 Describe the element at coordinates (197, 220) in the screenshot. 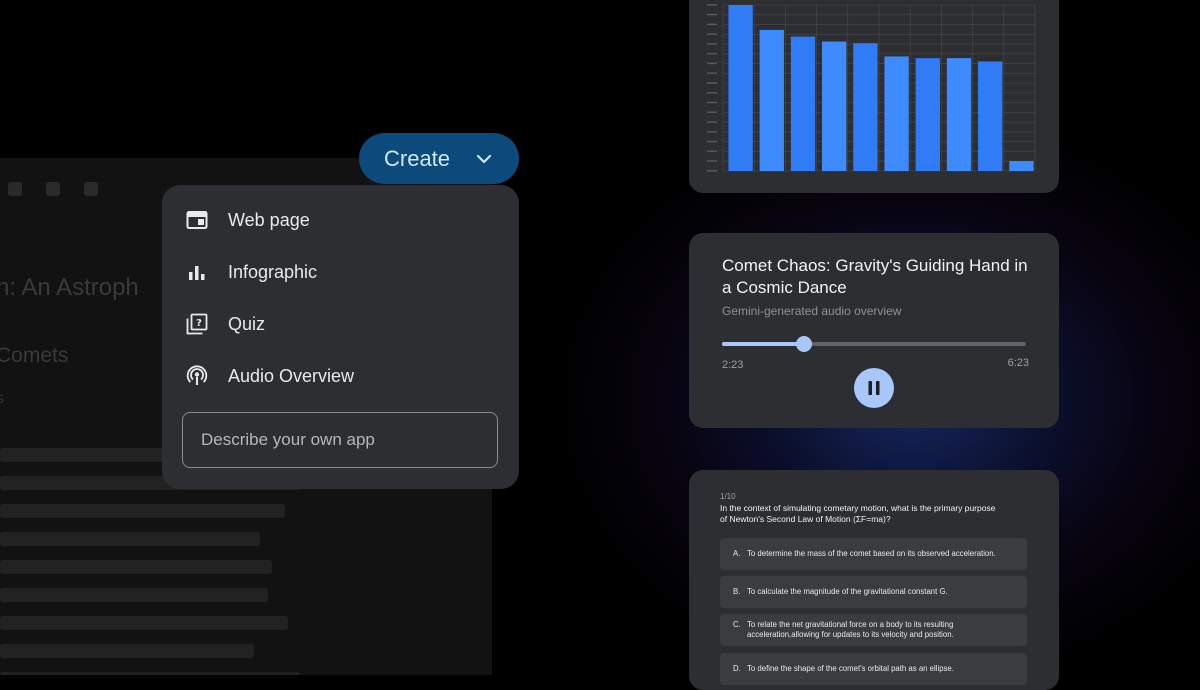

I see `web-page-icon` at that location.